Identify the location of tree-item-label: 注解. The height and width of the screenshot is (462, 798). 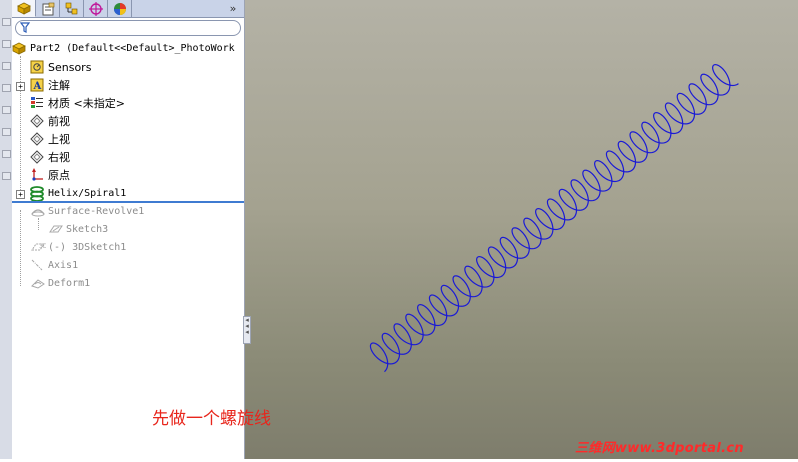
(59, 85).